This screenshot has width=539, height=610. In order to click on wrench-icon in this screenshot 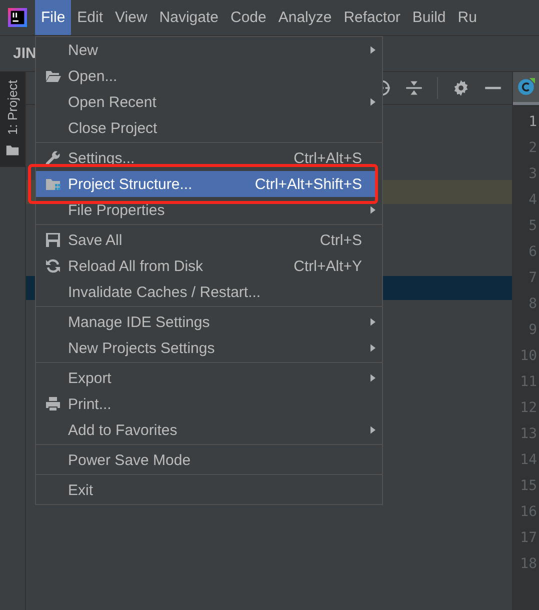, I will do `click(53, 158)`.